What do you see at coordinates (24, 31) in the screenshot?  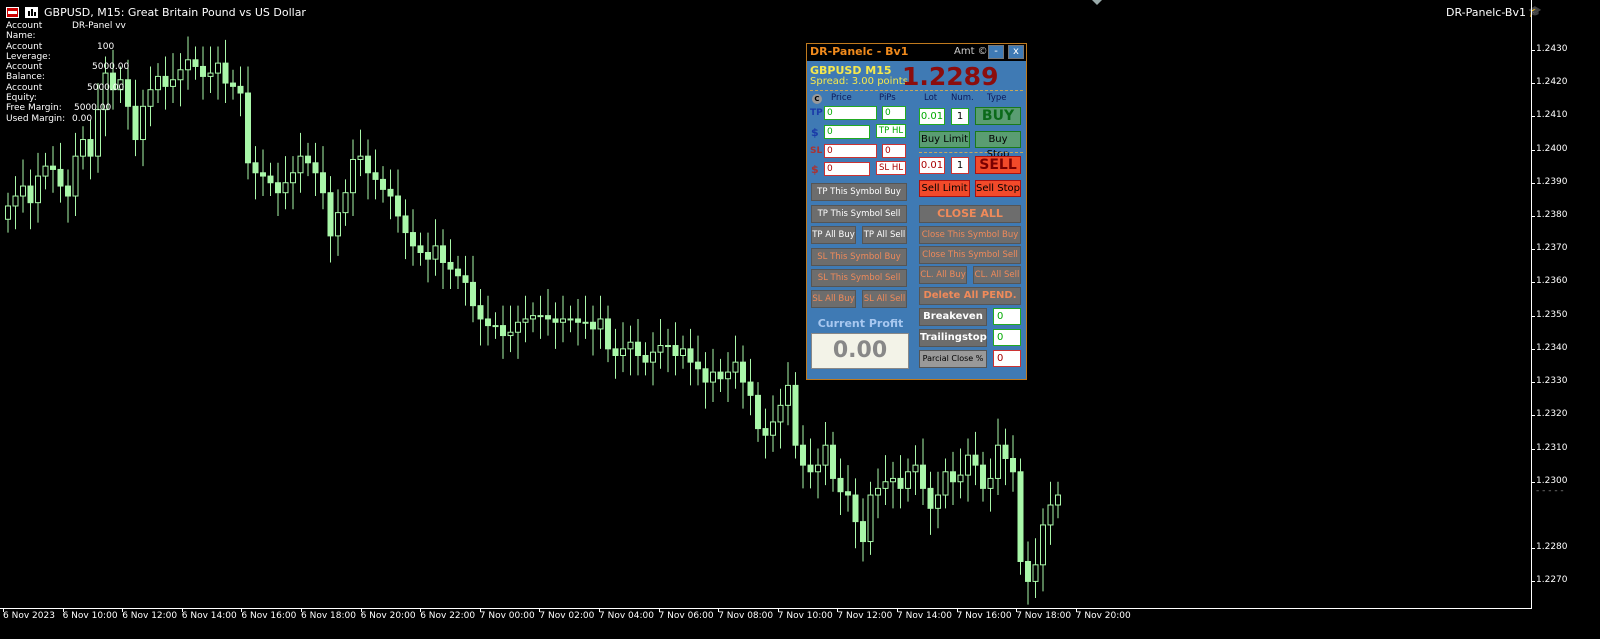 I see `account-key: Account Name:` at bounding box center [24, 31].